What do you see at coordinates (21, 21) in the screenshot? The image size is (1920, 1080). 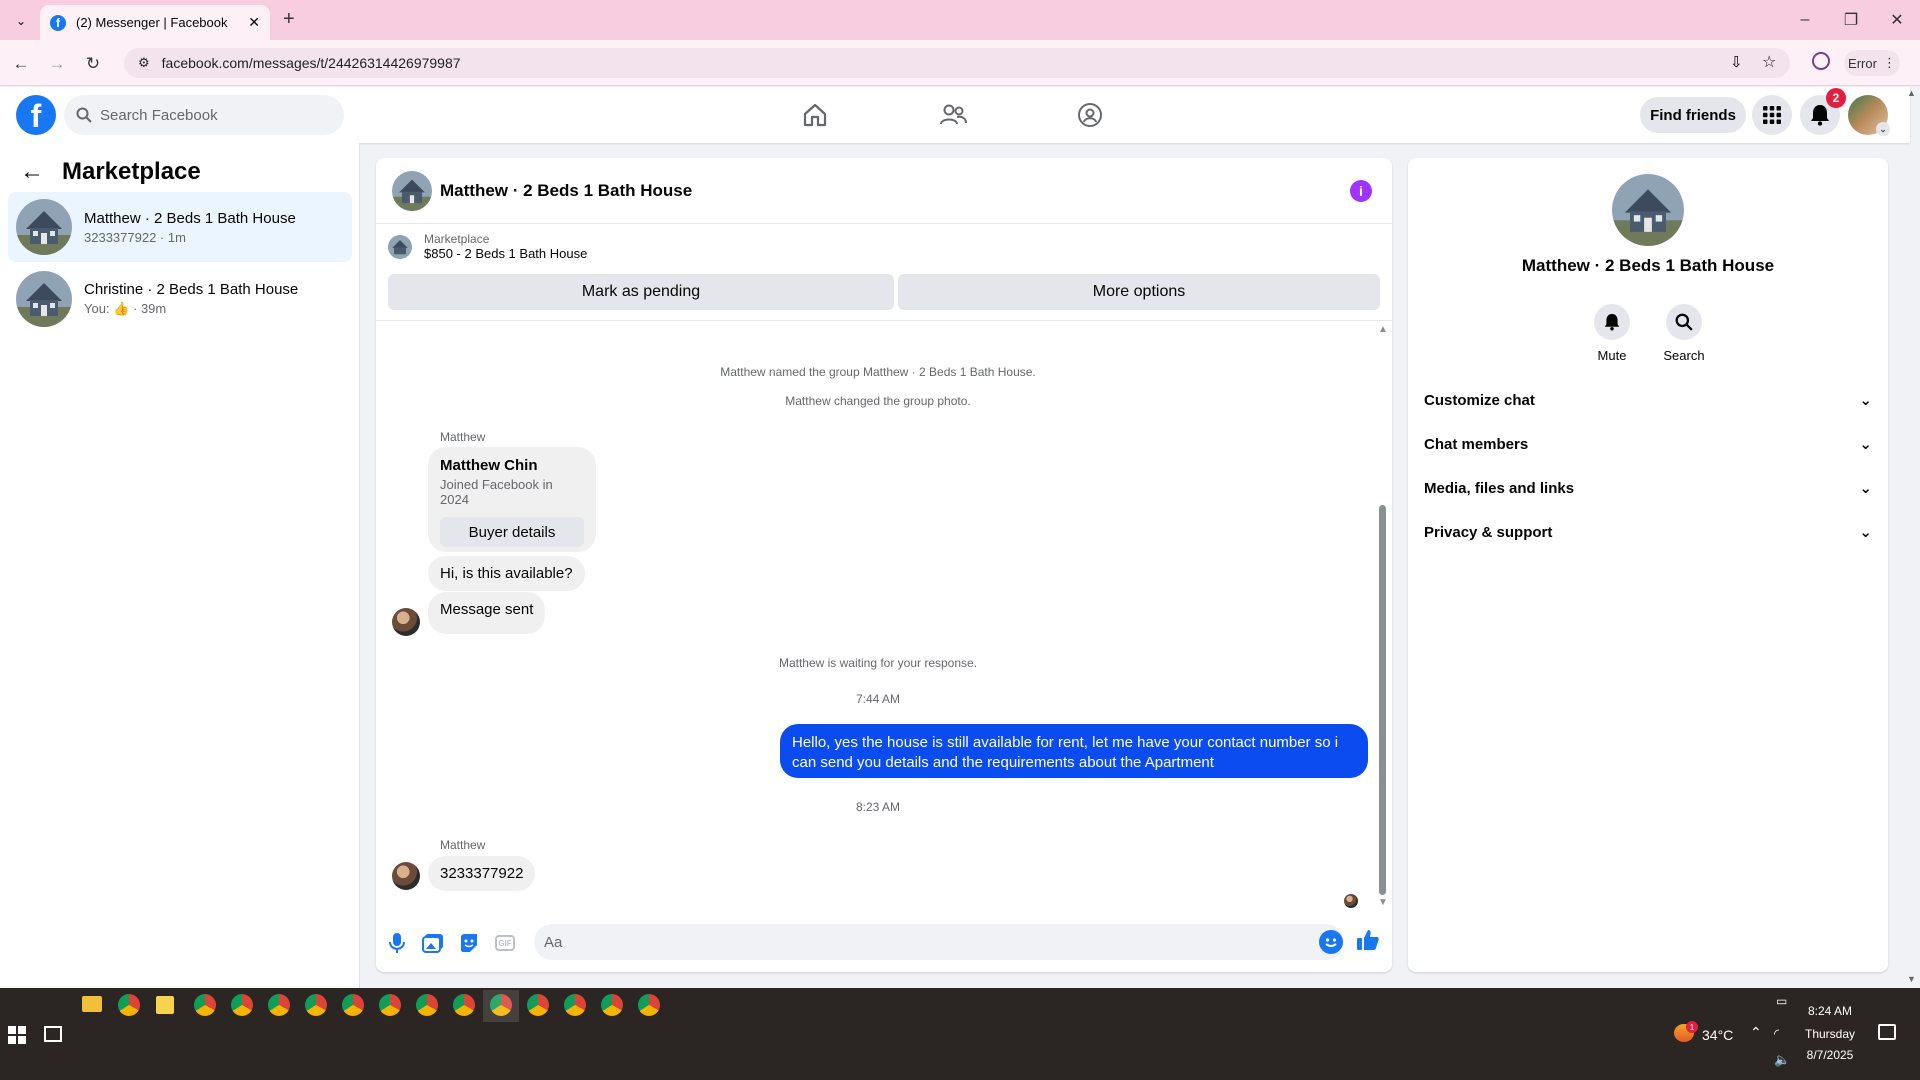 I see `tab-search-icon: ⌄` at bounding box center [21, 21].